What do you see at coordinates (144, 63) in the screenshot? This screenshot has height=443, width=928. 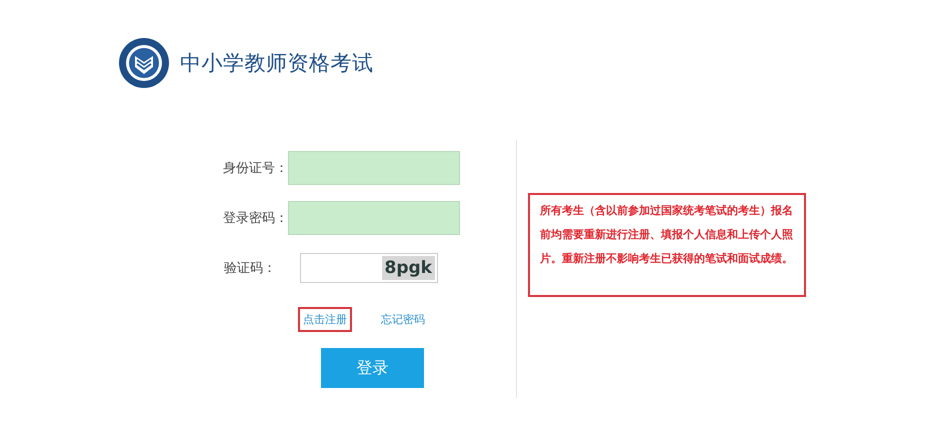 I see `logo-icon` at bounding box center [144, 63].